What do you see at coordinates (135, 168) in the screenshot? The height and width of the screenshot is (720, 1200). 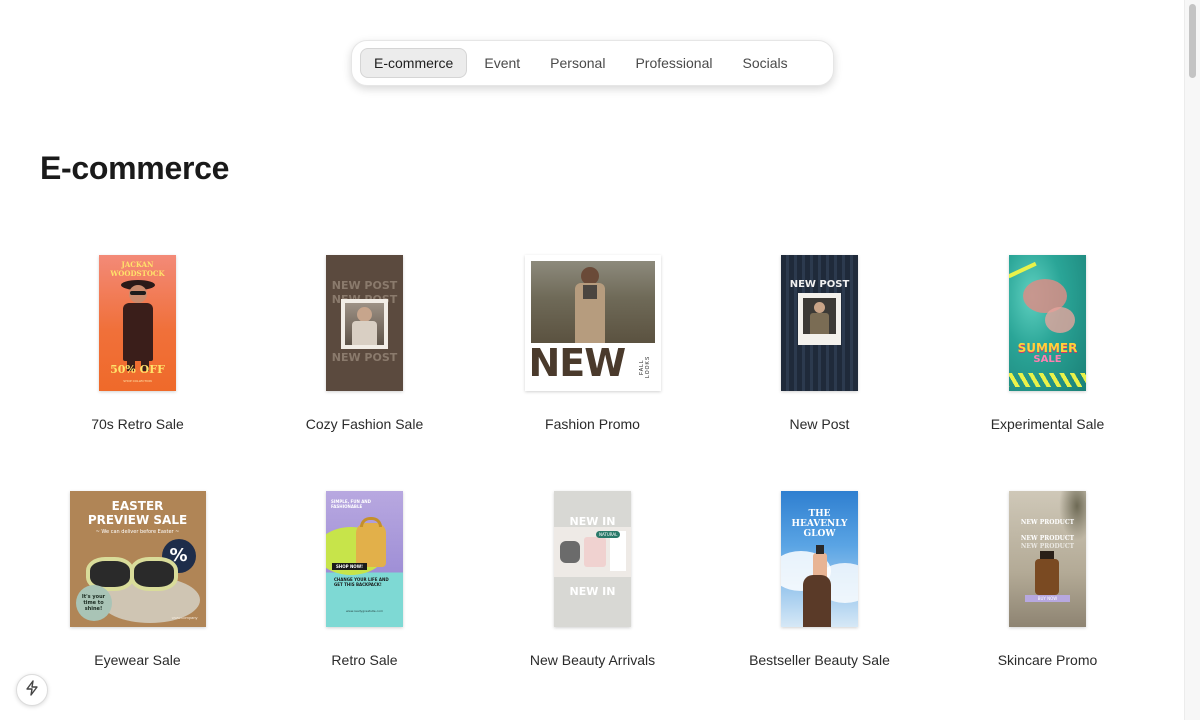 I see `section-title: E-commerce` at bounding box center [135, 168].